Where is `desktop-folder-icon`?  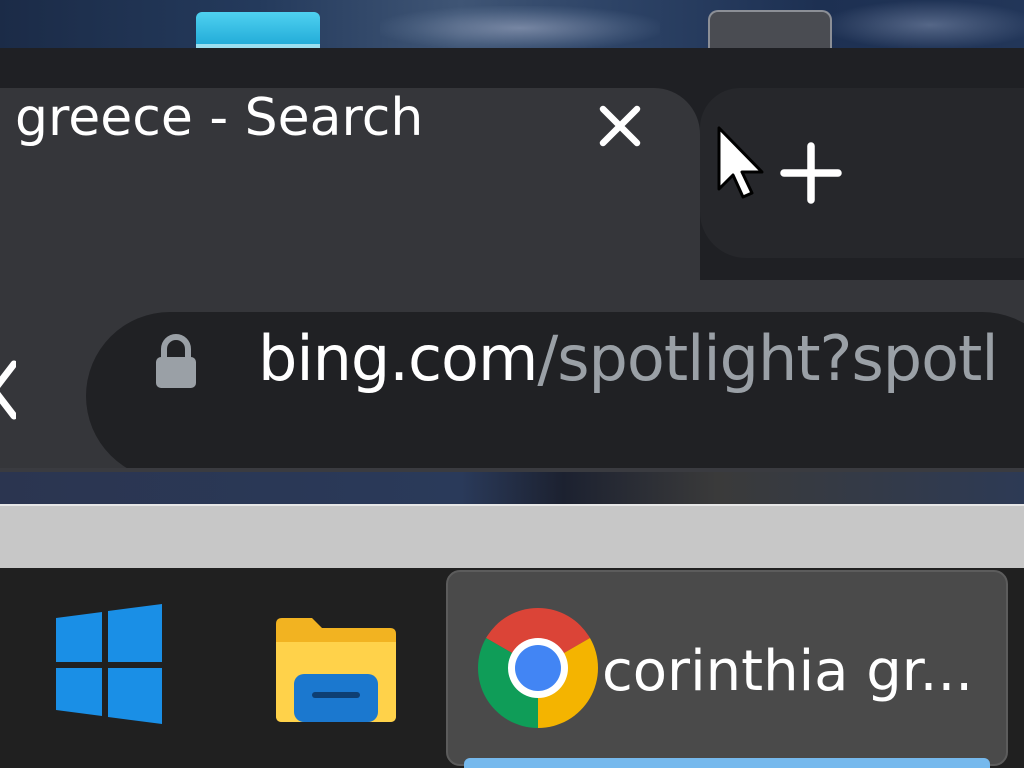 desktop-folder-icon is located at coordinates (258, 30).